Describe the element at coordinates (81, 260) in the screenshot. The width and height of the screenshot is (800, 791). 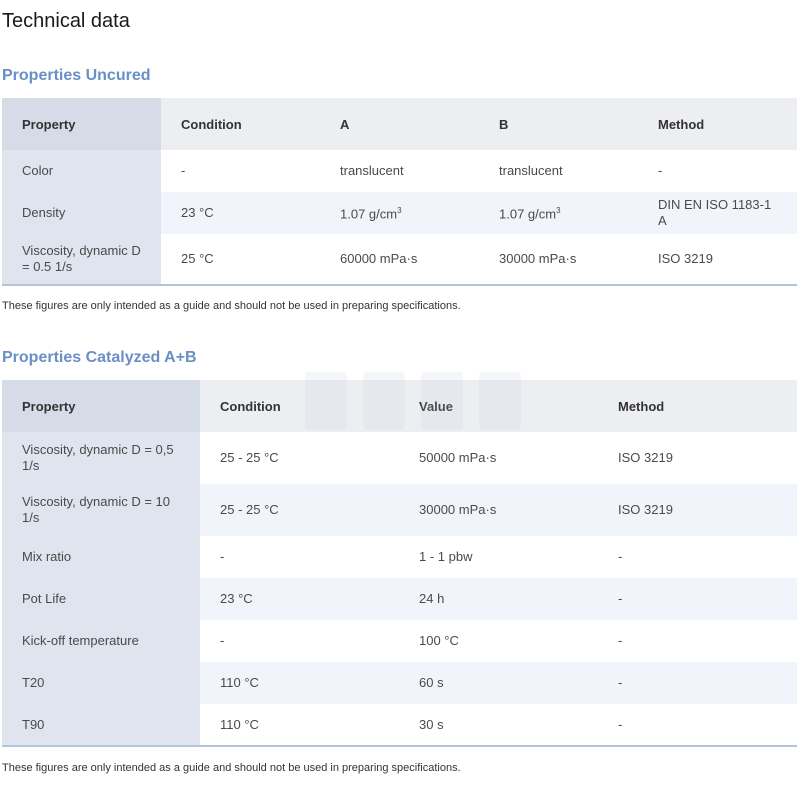
I see `cell-property: Viscosity, dynamic D = 0.5 1/s` at that location.